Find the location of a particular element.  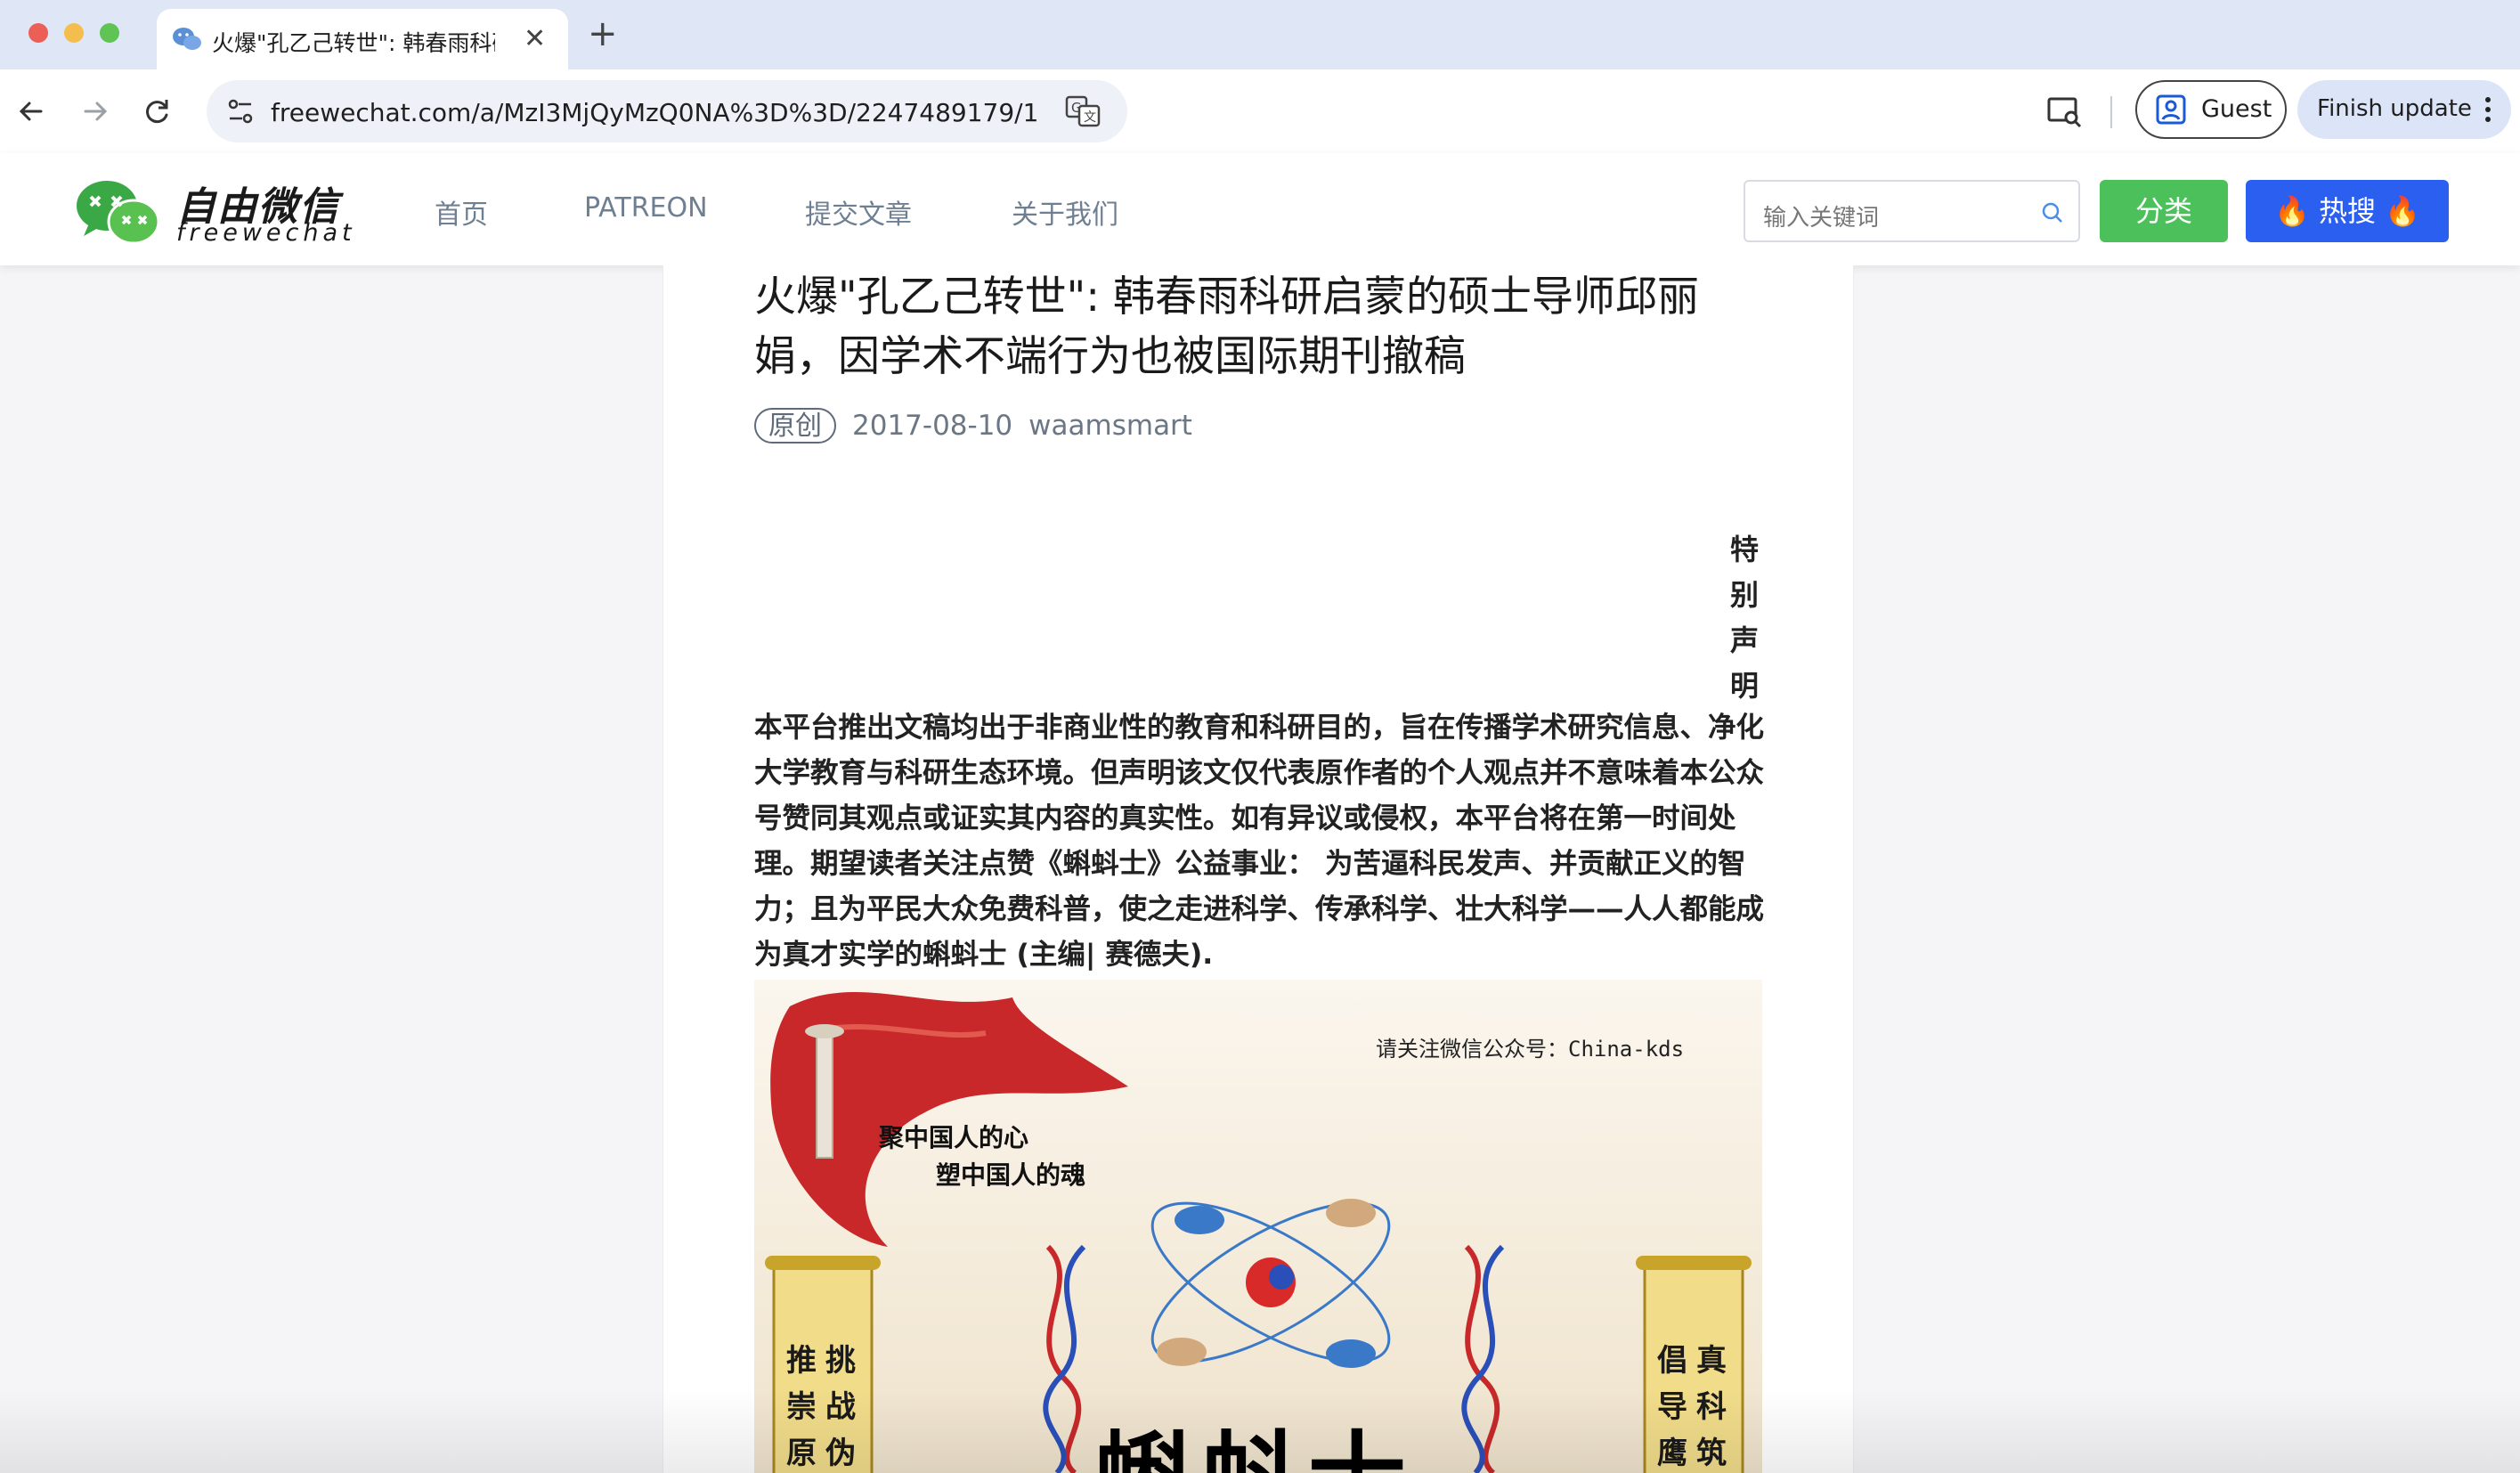

search-input: 输入关键词 is located at coordinates (1912, 211).